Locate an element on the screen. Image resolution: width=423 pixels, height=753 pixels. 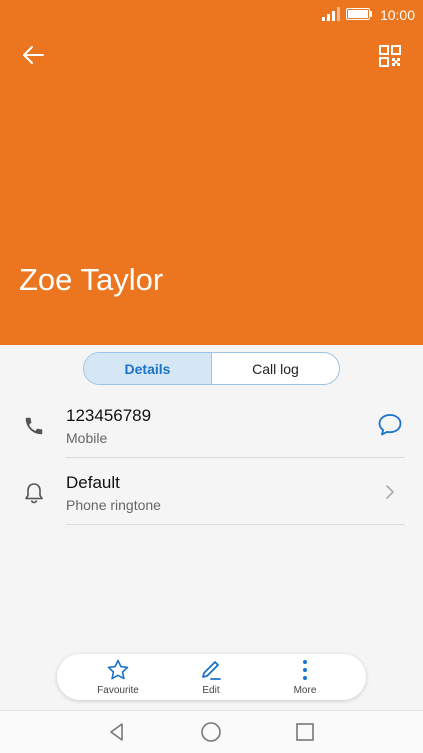
status-time: 10:00 is located at coordinates (397, 15).